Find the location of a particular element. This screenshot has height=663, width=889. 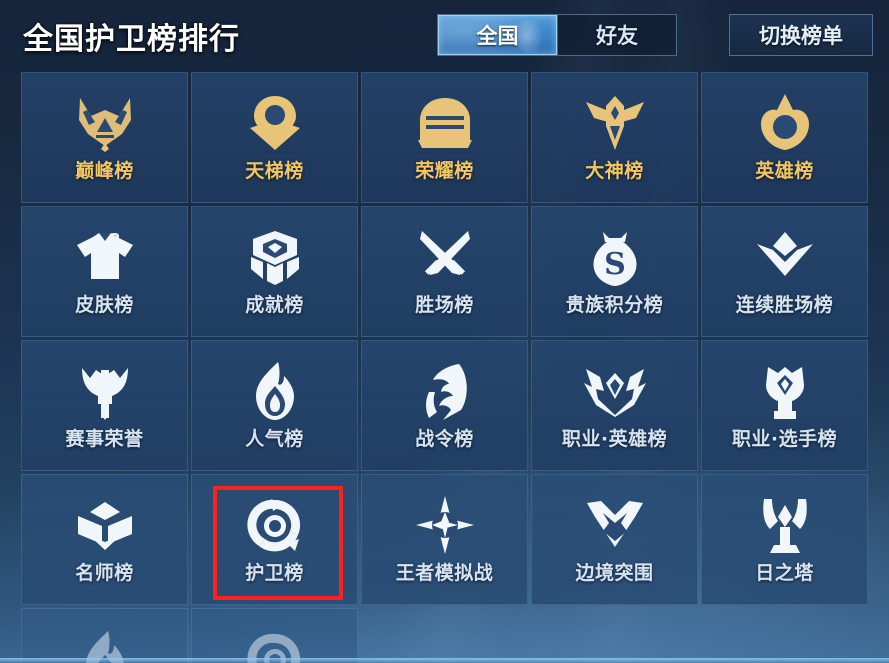

grid-cell-sun-tower: 日之塔 is located at coordinates (784, 539).